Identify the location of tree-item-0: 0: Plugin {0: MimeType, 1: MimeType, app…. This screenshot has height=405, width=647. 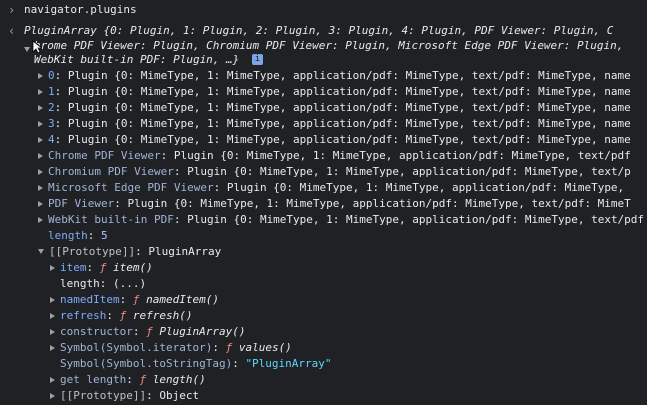
(334, 76).